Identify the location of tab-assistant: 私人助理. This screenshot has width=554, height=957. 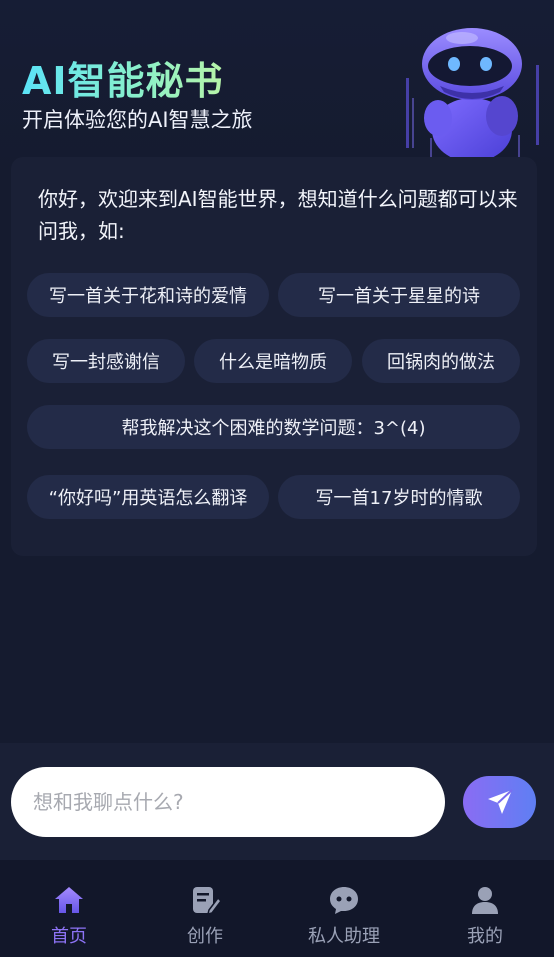
(344, 908).